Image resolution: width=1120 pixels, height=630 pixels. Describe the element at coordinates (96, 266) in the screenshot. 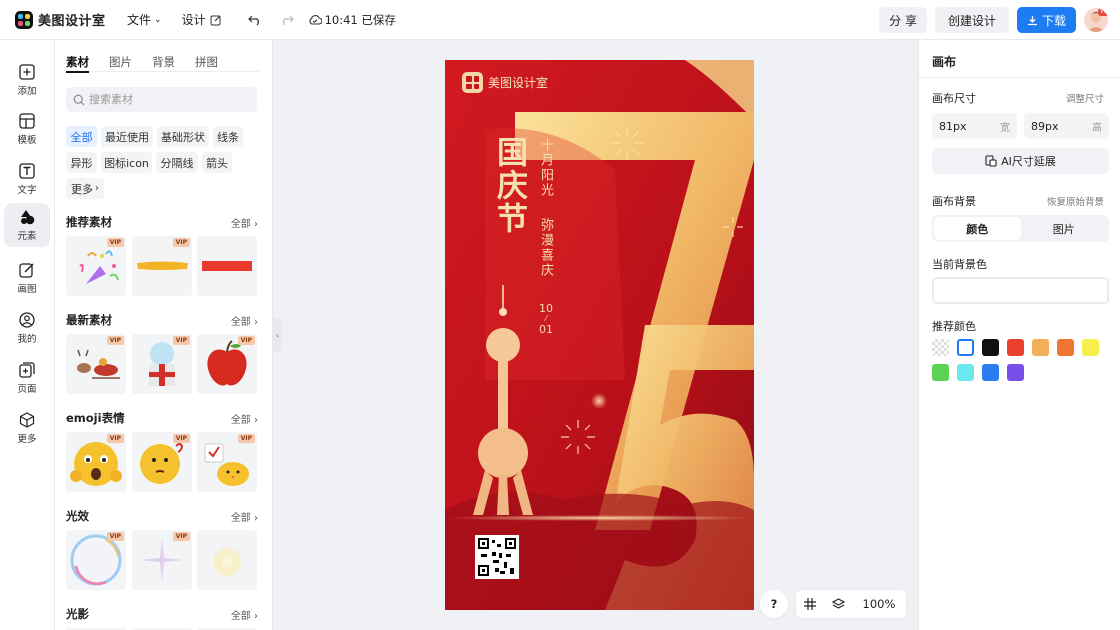

I see `material-confetti-popper: VIP` at that location.